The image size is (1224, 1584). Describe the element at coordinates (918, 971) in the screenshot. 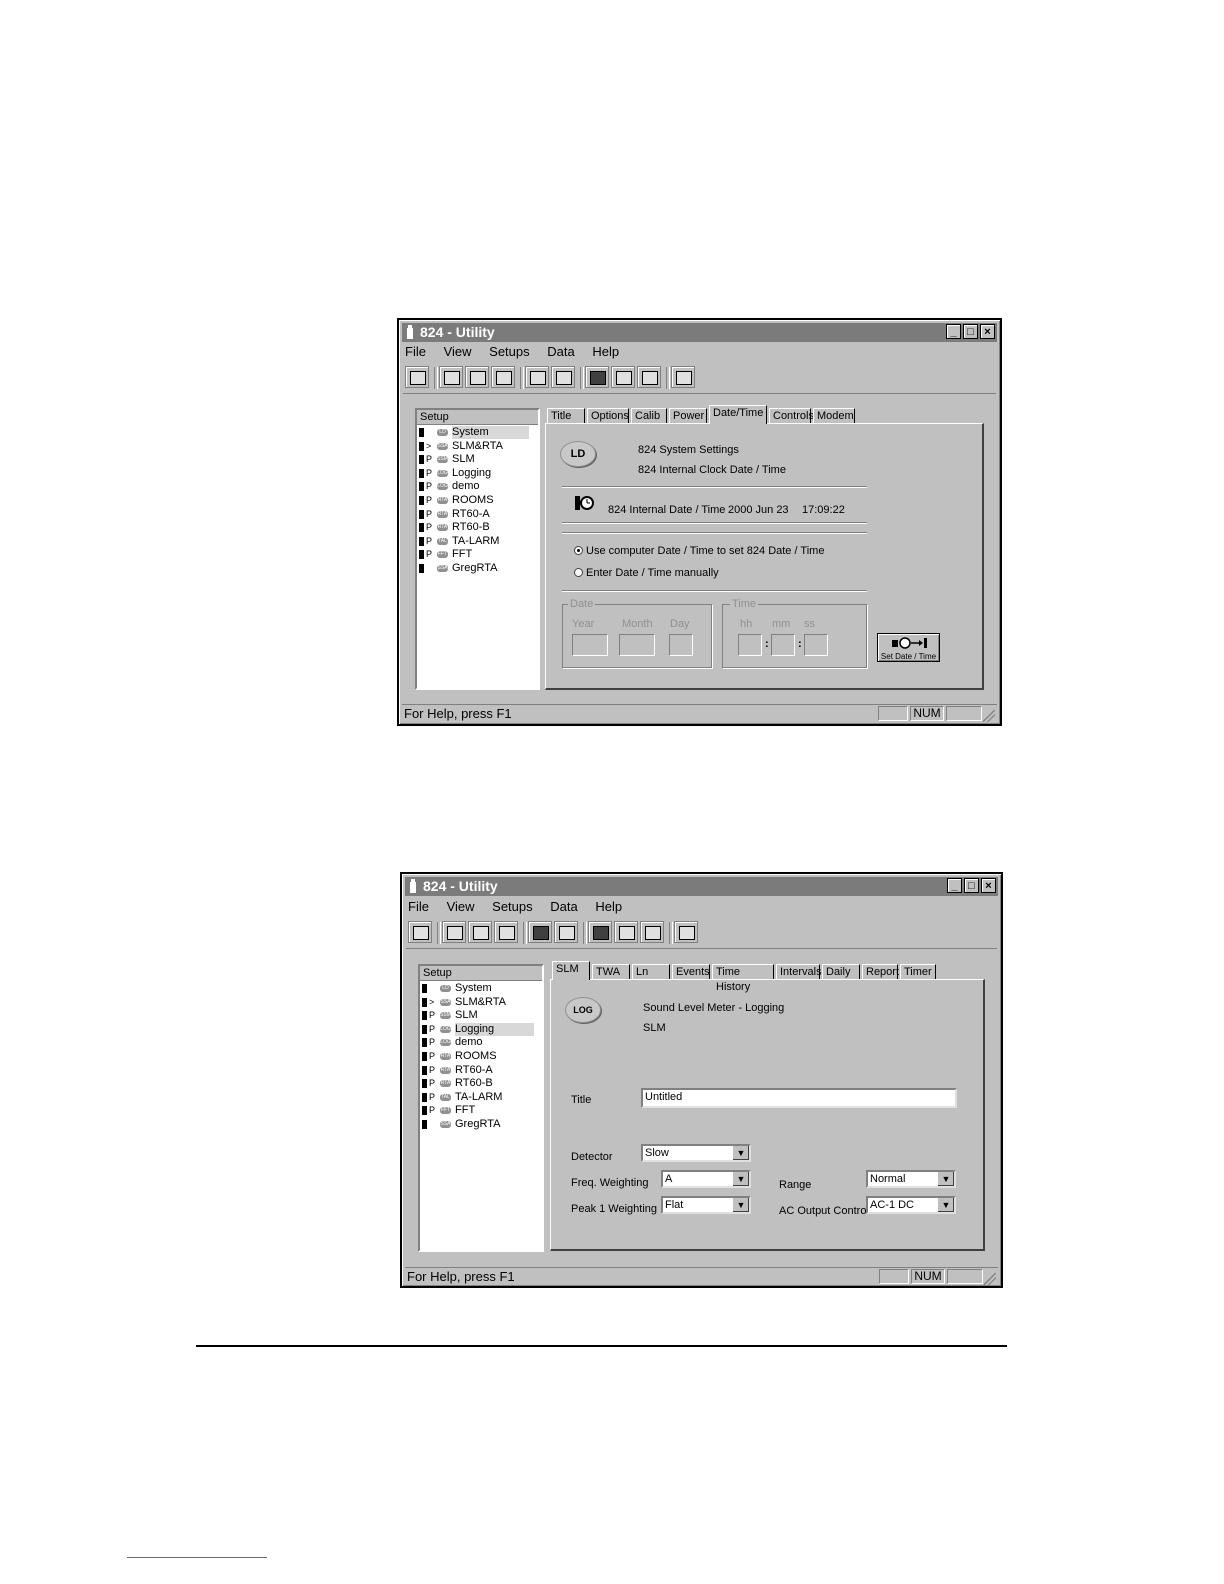

I see `tab-timer: Timer` at that location.